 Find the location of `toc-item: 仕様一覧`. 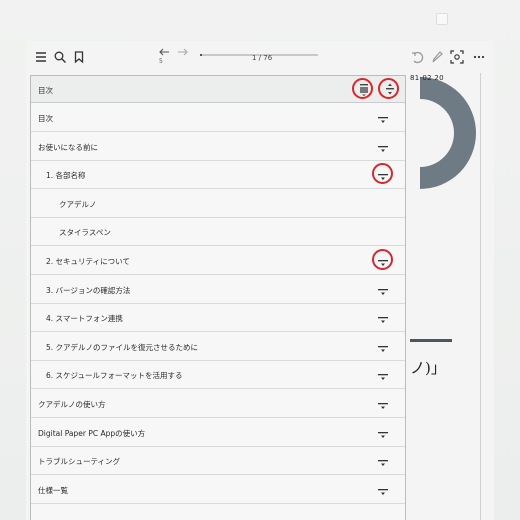

toc-item: 仕様一覧 is located at coordinates (218, 489).